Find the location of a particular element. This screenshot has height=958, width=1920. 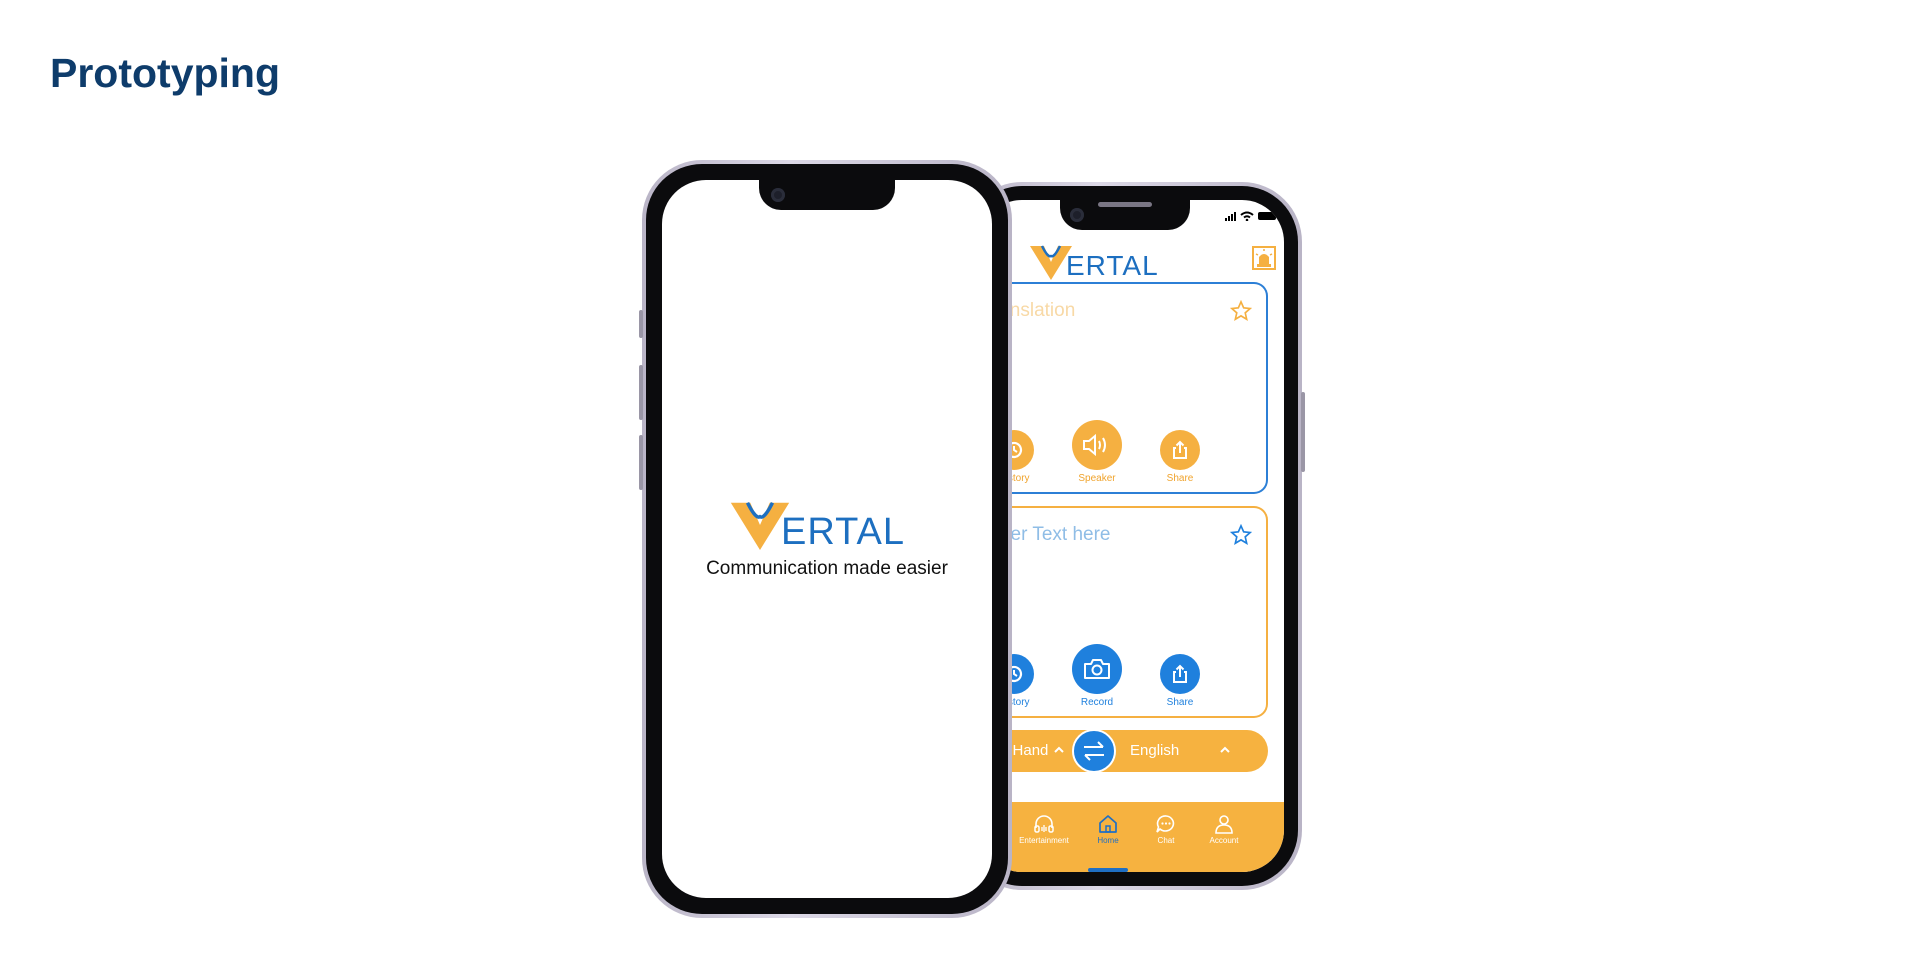

tab-chat: Chat is located at coordinates (1166, 829).